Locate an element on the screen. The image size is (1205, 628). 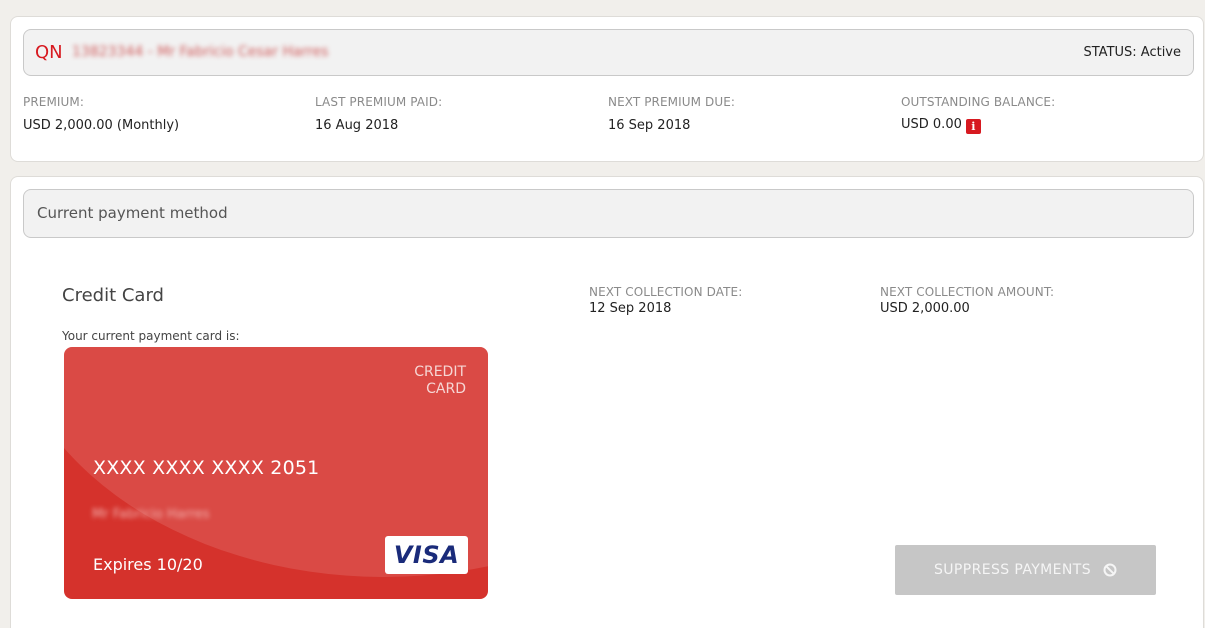
payment-method-title: Current payment method is located at coordinates (132, 213).